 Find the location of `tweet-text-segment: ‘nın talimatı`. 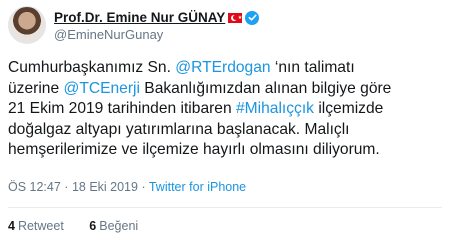

tweet-text-segment: ‘nın talimatı is located at coordinates (312, 67).